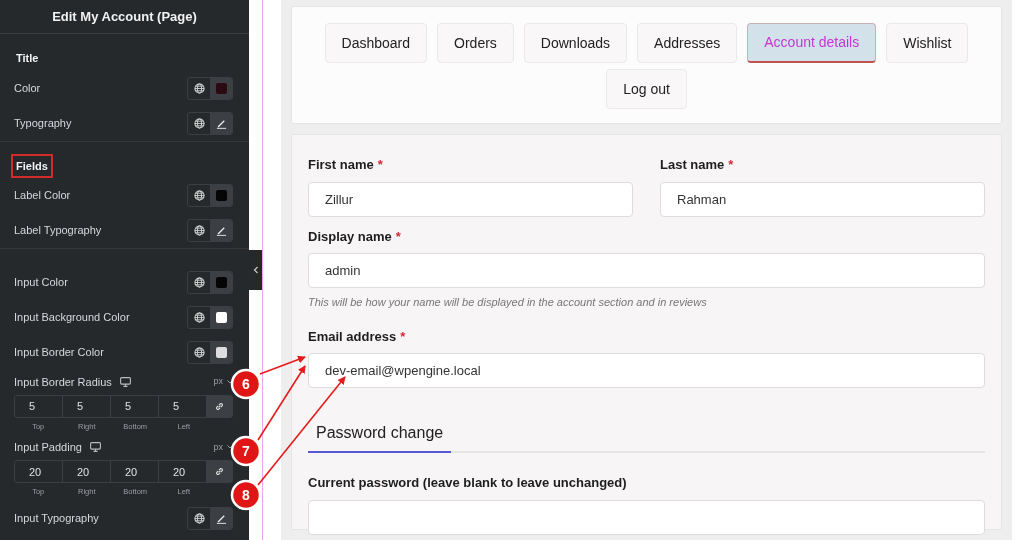 The image size is (1024, 540). What do you see at coordinates (475, 43) in the screenshot?
I see `nav-tab: Orders` at bounding box center [475, 43].